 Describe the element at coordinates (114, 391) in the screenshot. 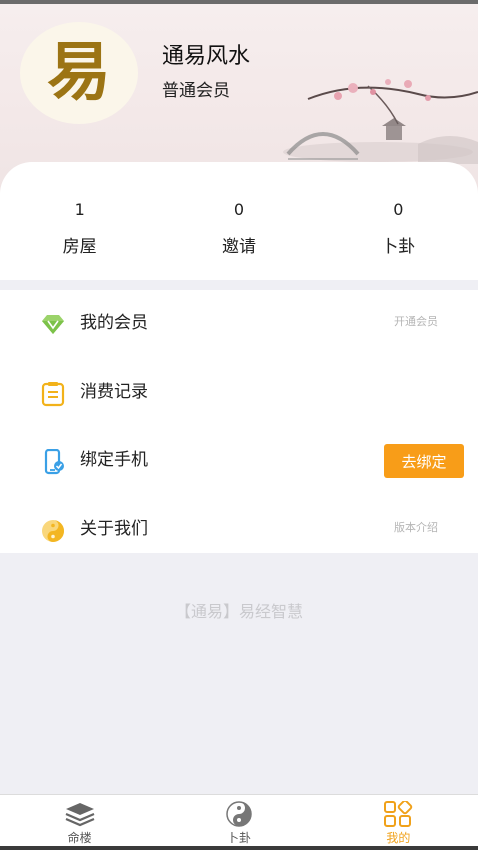

I see `menu-label: 消费记录` at that location.